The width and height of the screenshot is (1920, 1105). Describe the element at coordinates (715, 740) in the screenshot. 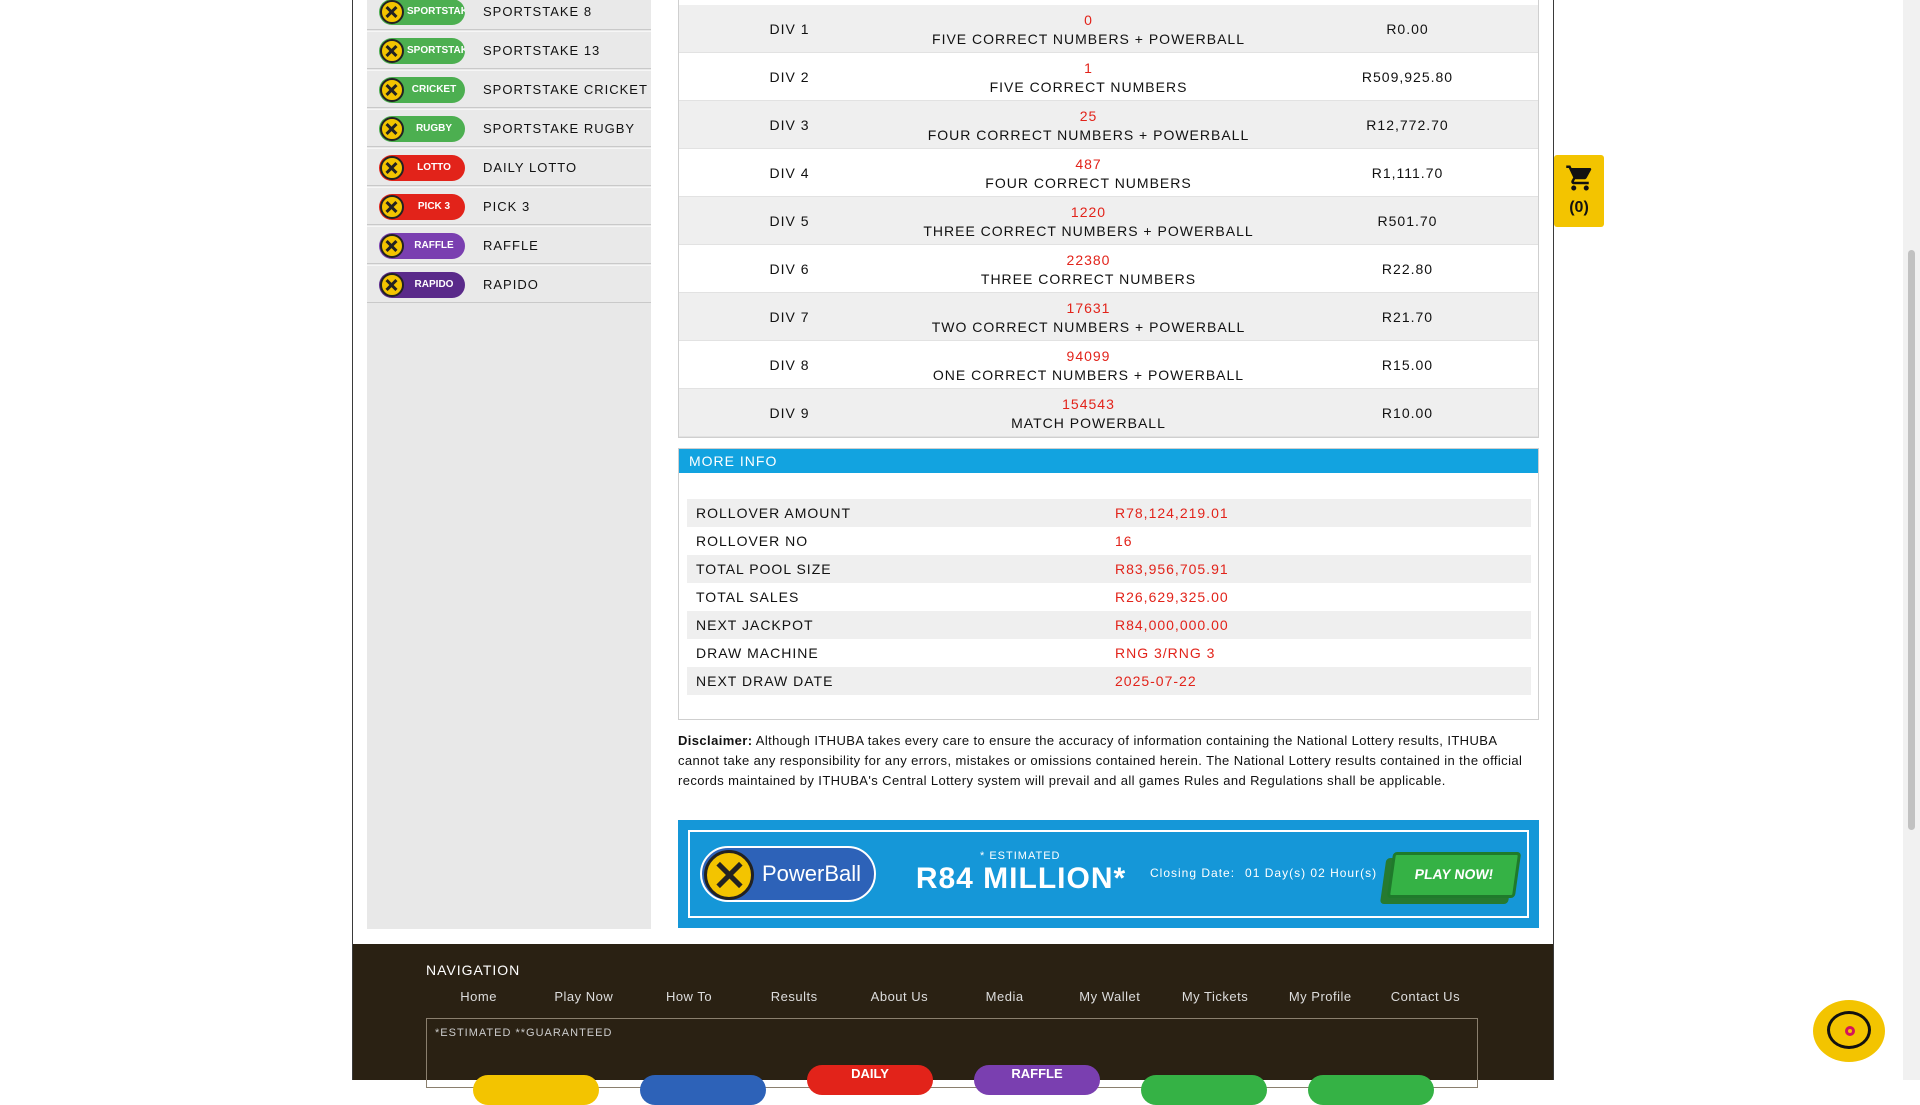

I see `disclaimer-label: Disclaimer:` at that location.